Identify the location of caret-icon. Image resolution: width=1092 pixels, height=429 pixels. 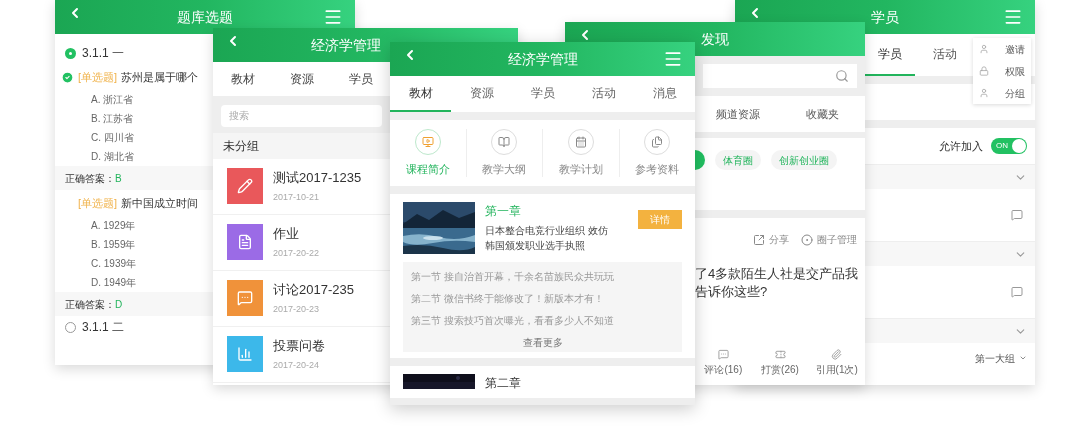
(1023, 358).